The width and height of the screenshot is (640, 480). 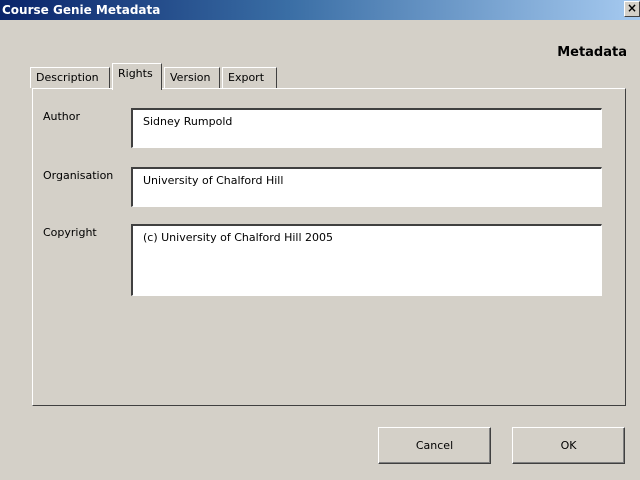 I want to click on author-field: Sidney Rumpold, so click(x=366, y=128).